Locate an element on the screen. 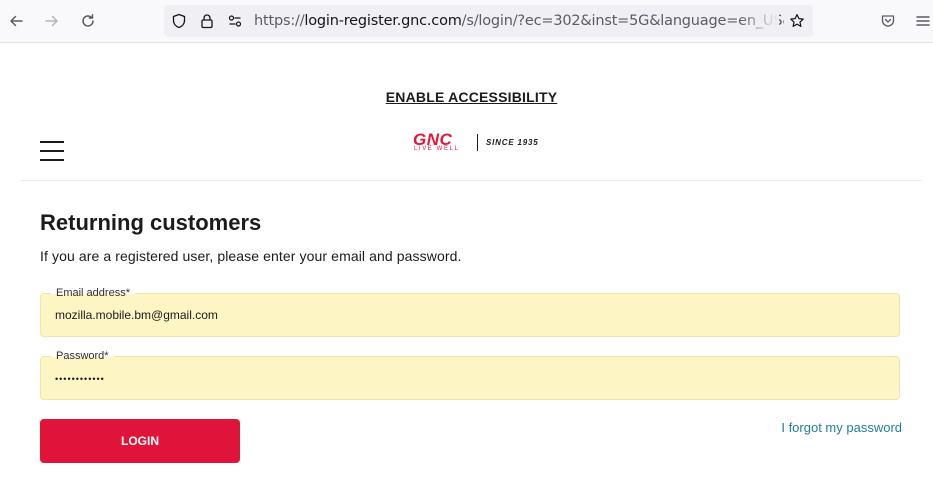  reload-icon is located at coordinates (88, 20).